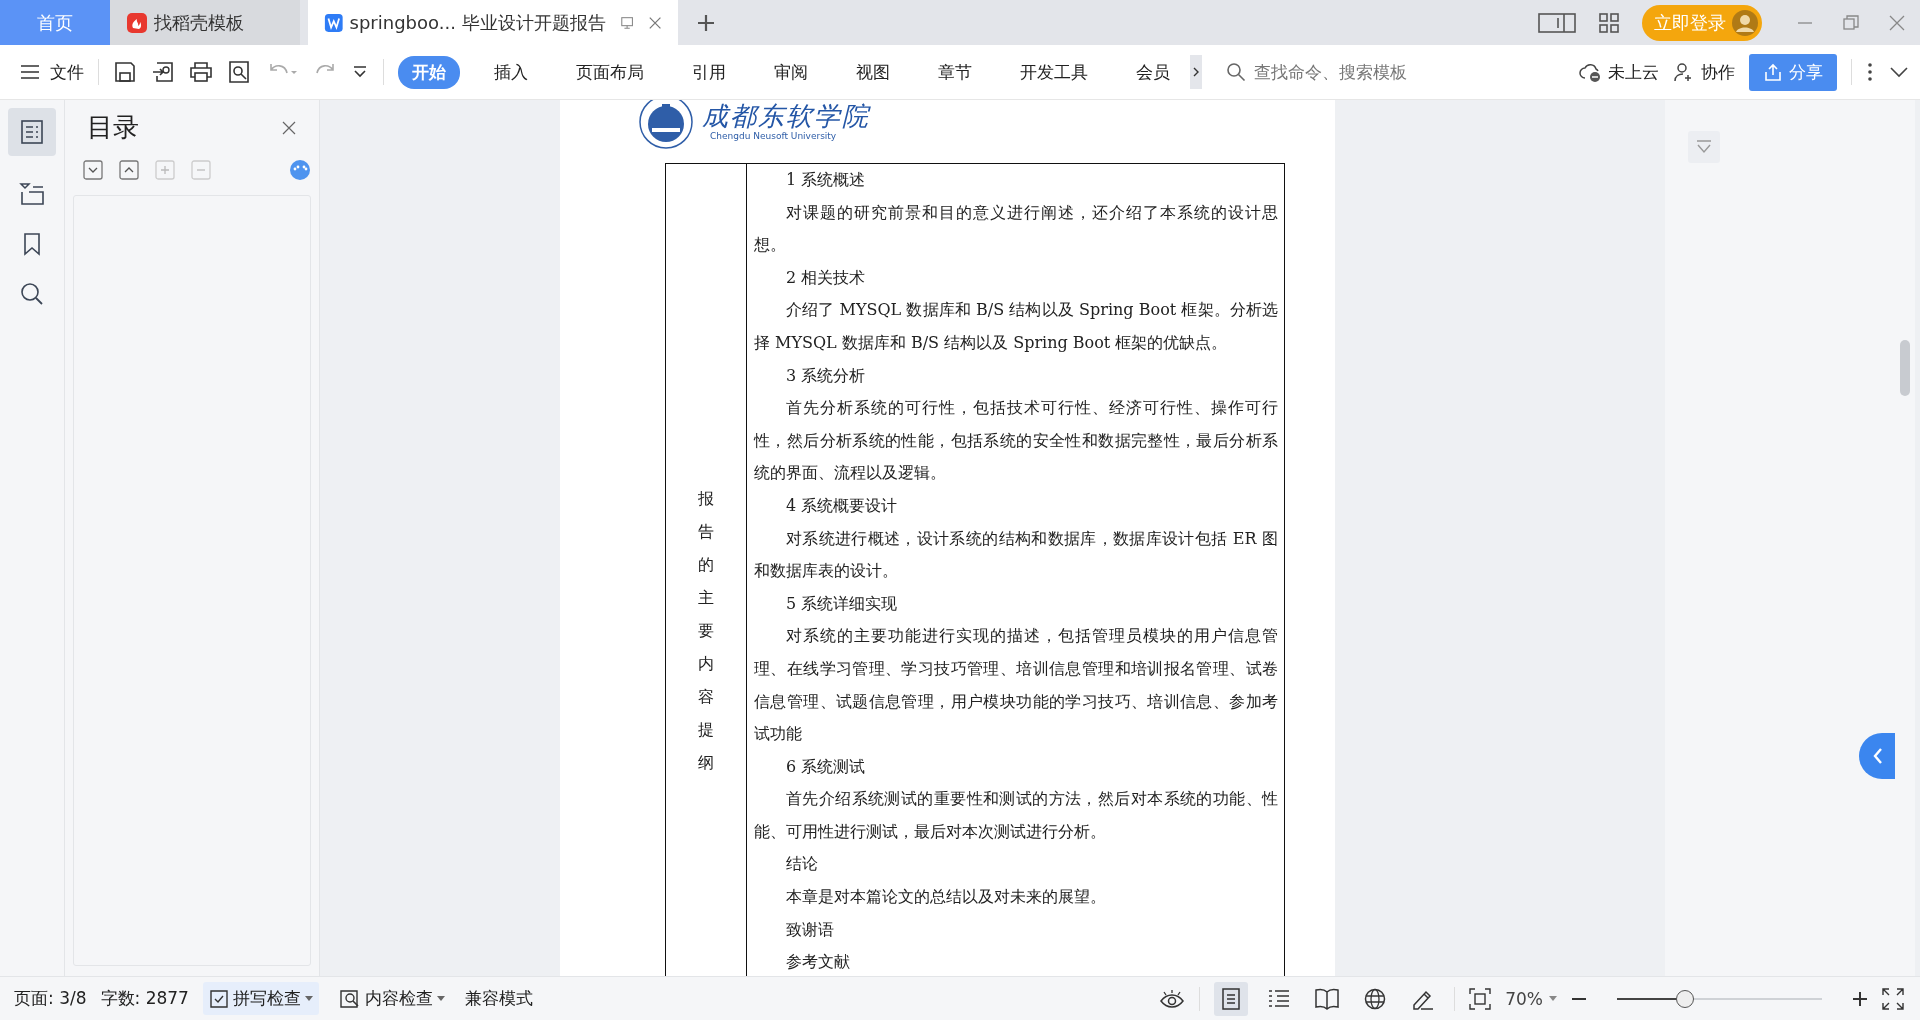 This screenshot has width=1920, height=1020. What do you see at coordinates (1016, 326) in the screenshot?
I see `paragraph: 介绍了 MYSQL 数据库和 B/S 结构以及 Spring Boot 框架。分析选择 MYSQL 数据库和 B/S 结构以及 Spring Boot 框架的优缺点。` at bounding box center [1016, 326].